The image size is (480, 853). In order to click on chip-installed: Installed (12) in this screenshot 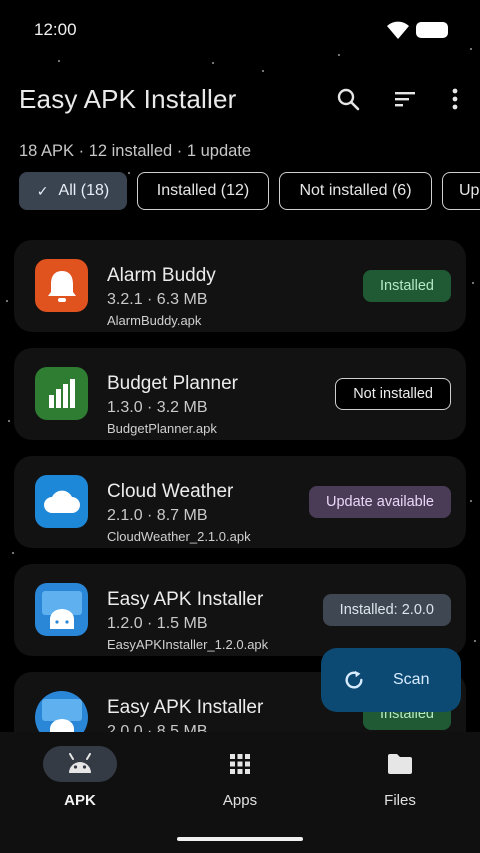, I will do `click(203, 191)`.